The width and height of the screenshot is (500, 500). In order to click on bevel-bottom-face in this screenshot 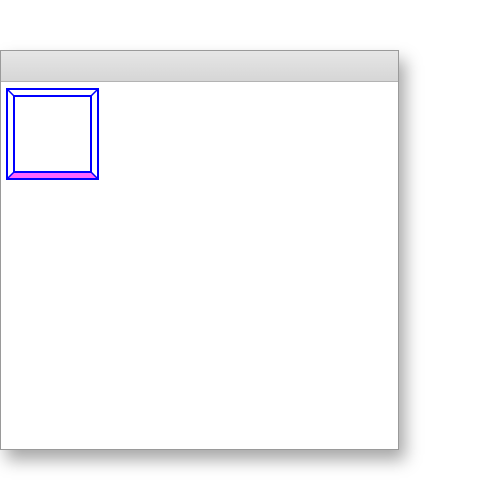, I will do `click(52, 175)`.